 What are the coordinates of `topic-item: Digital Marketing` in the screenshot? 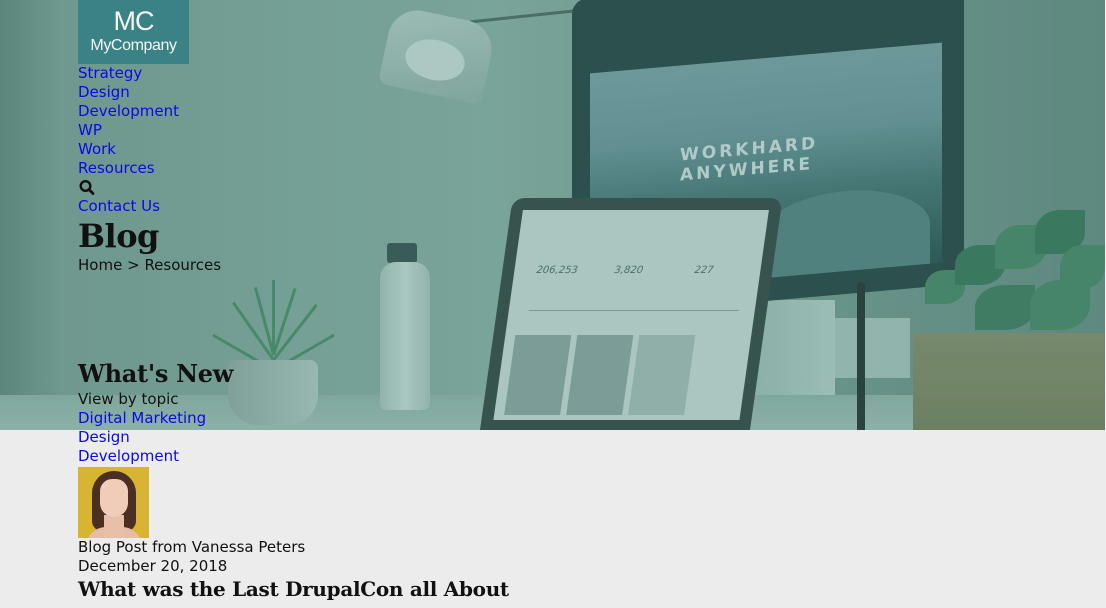 It's located at (278, 418).